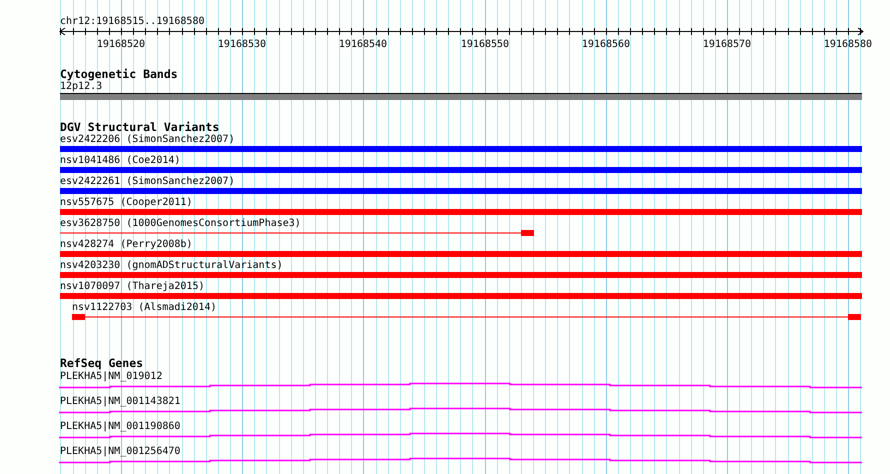 The height and width of the screenshot is (474, 890). Describe the element at coordinates (126, 202) in the screenshot. I see `variant-label: nsv557675 (Cooper2011)` at that location.